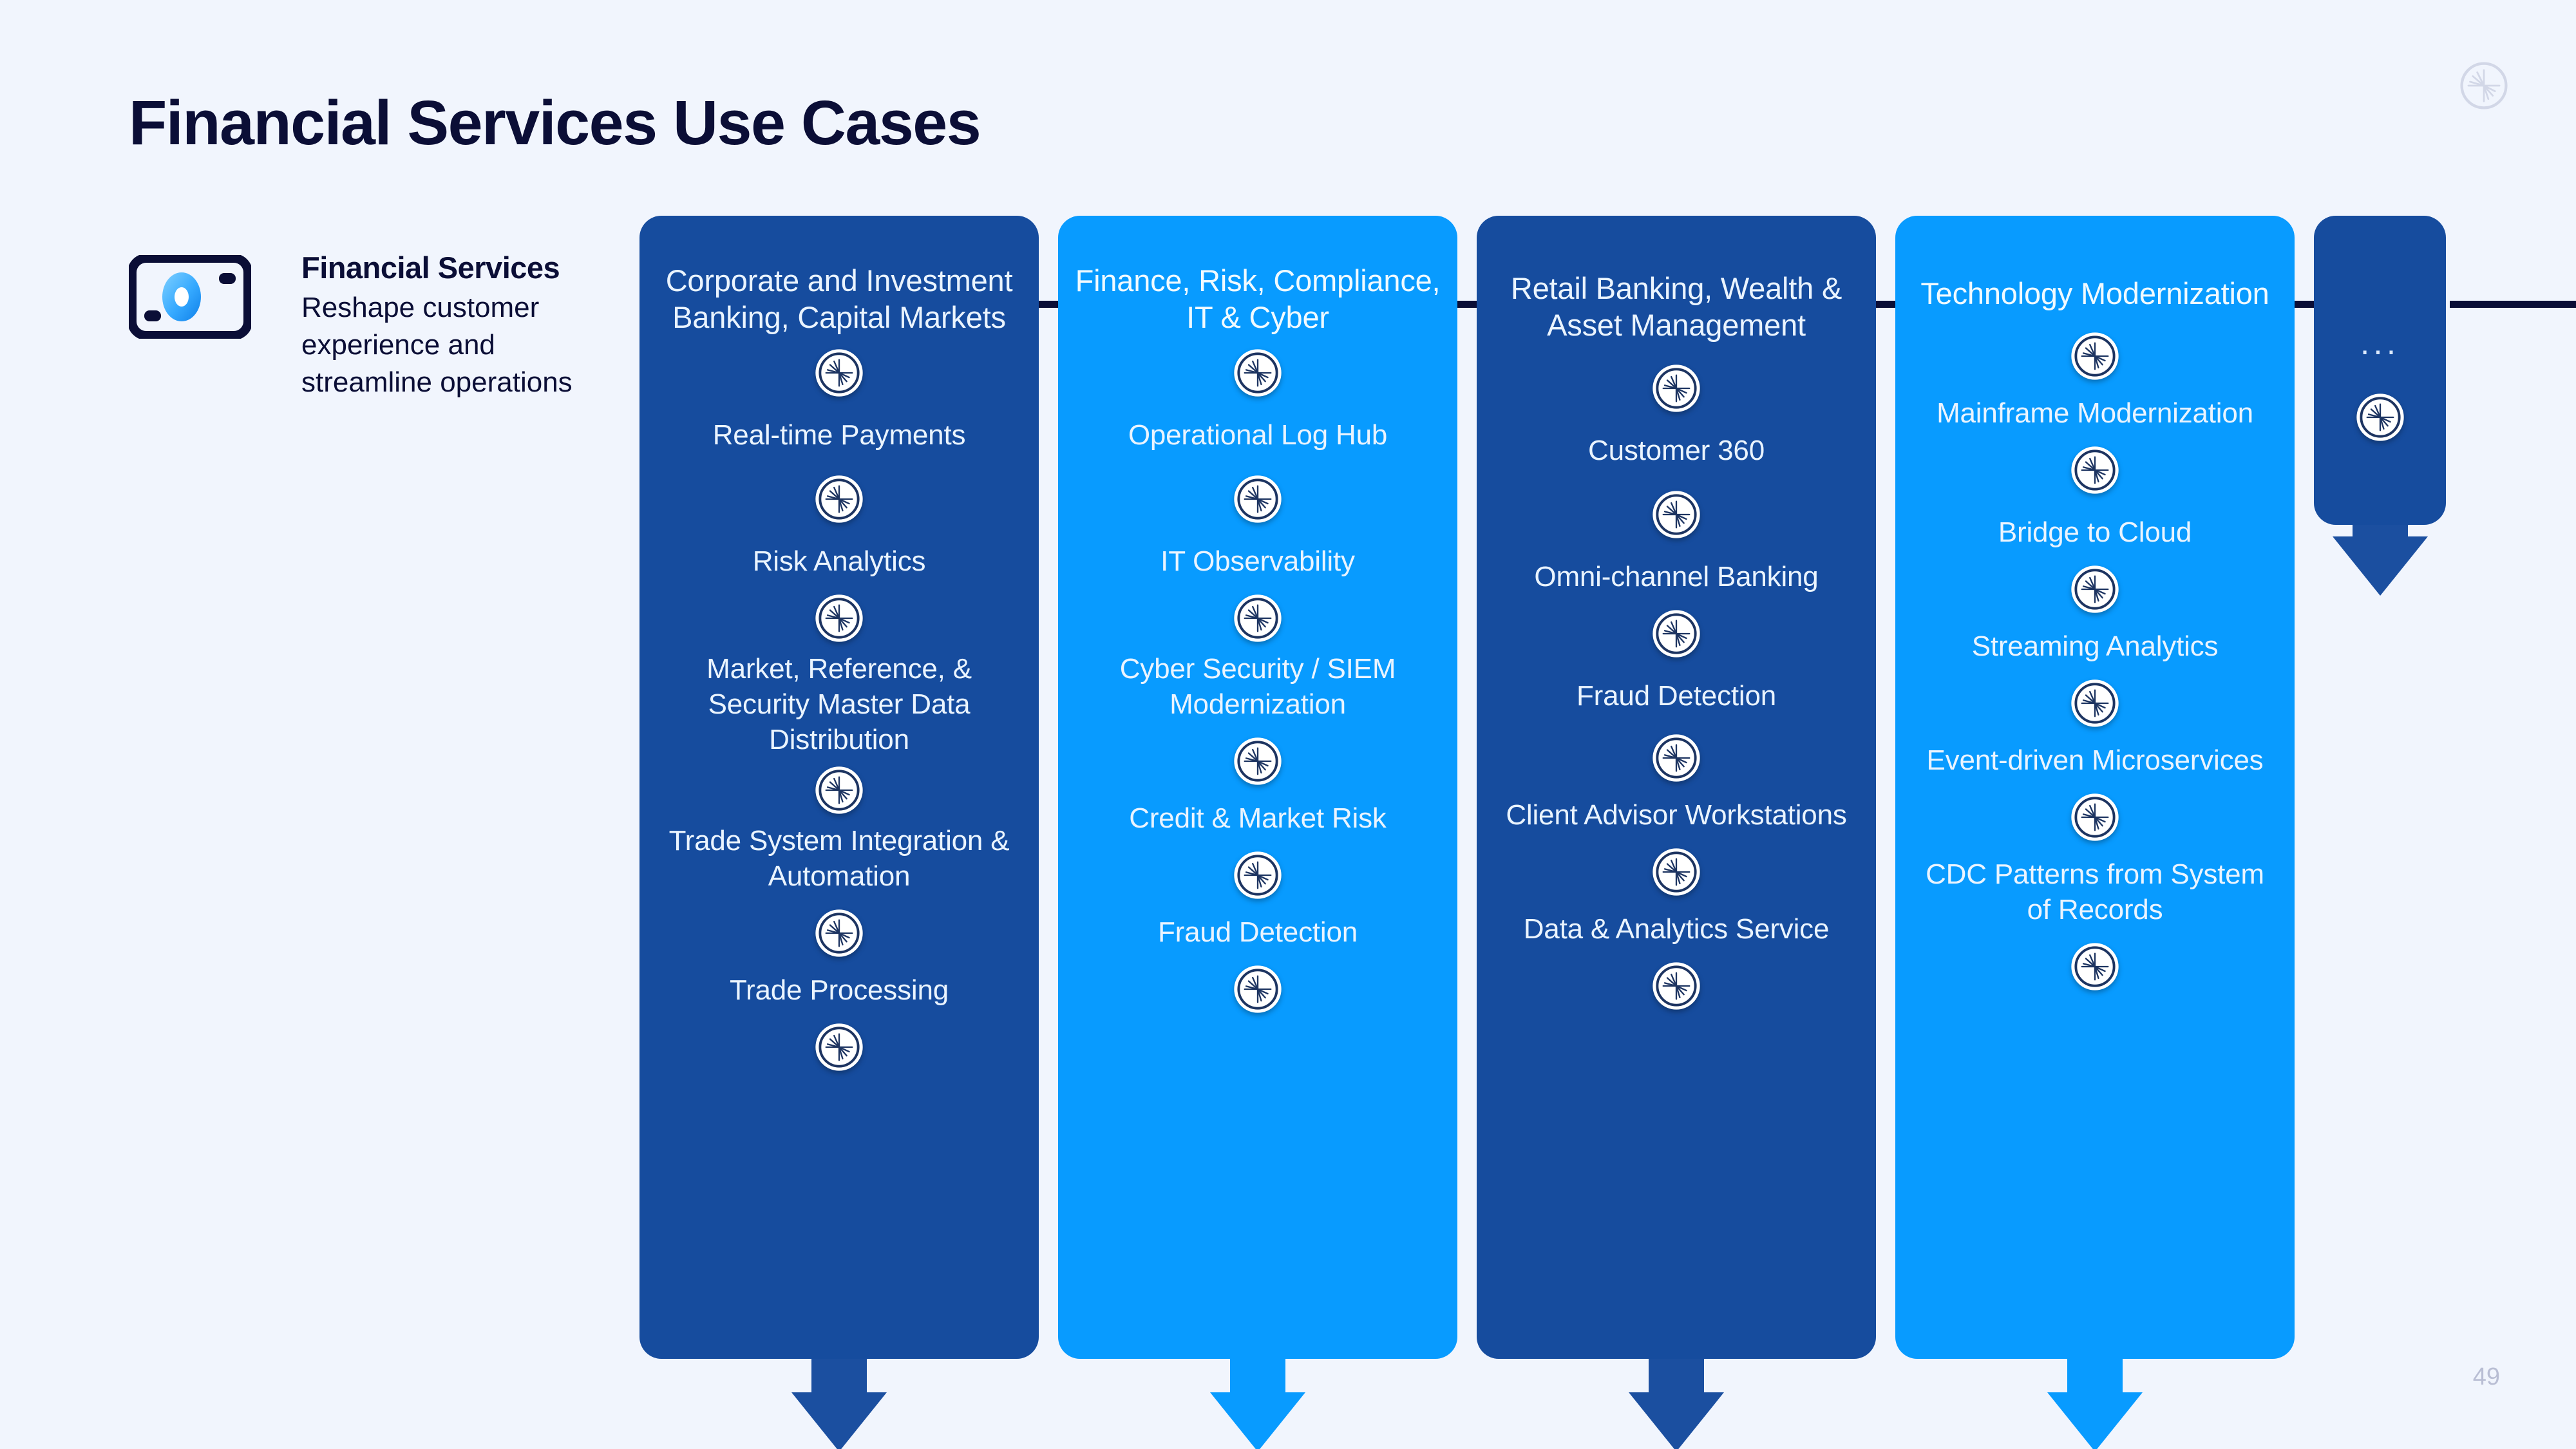 The width and height of the screenshot is (2576, 1449). I want to click on column-header: Technology Modernization, so click(2094, 293).